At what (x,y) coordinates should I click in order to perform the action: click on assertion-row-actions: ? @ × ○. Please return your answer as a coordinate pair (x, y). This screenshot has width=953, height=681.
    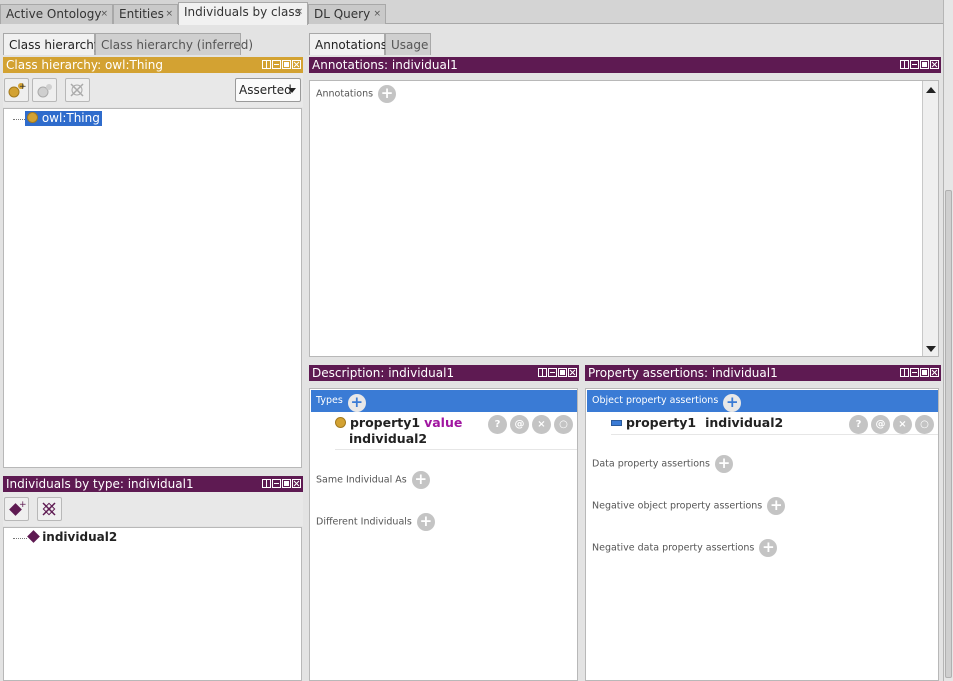
    Looking at the image, I should click on (891, 424).